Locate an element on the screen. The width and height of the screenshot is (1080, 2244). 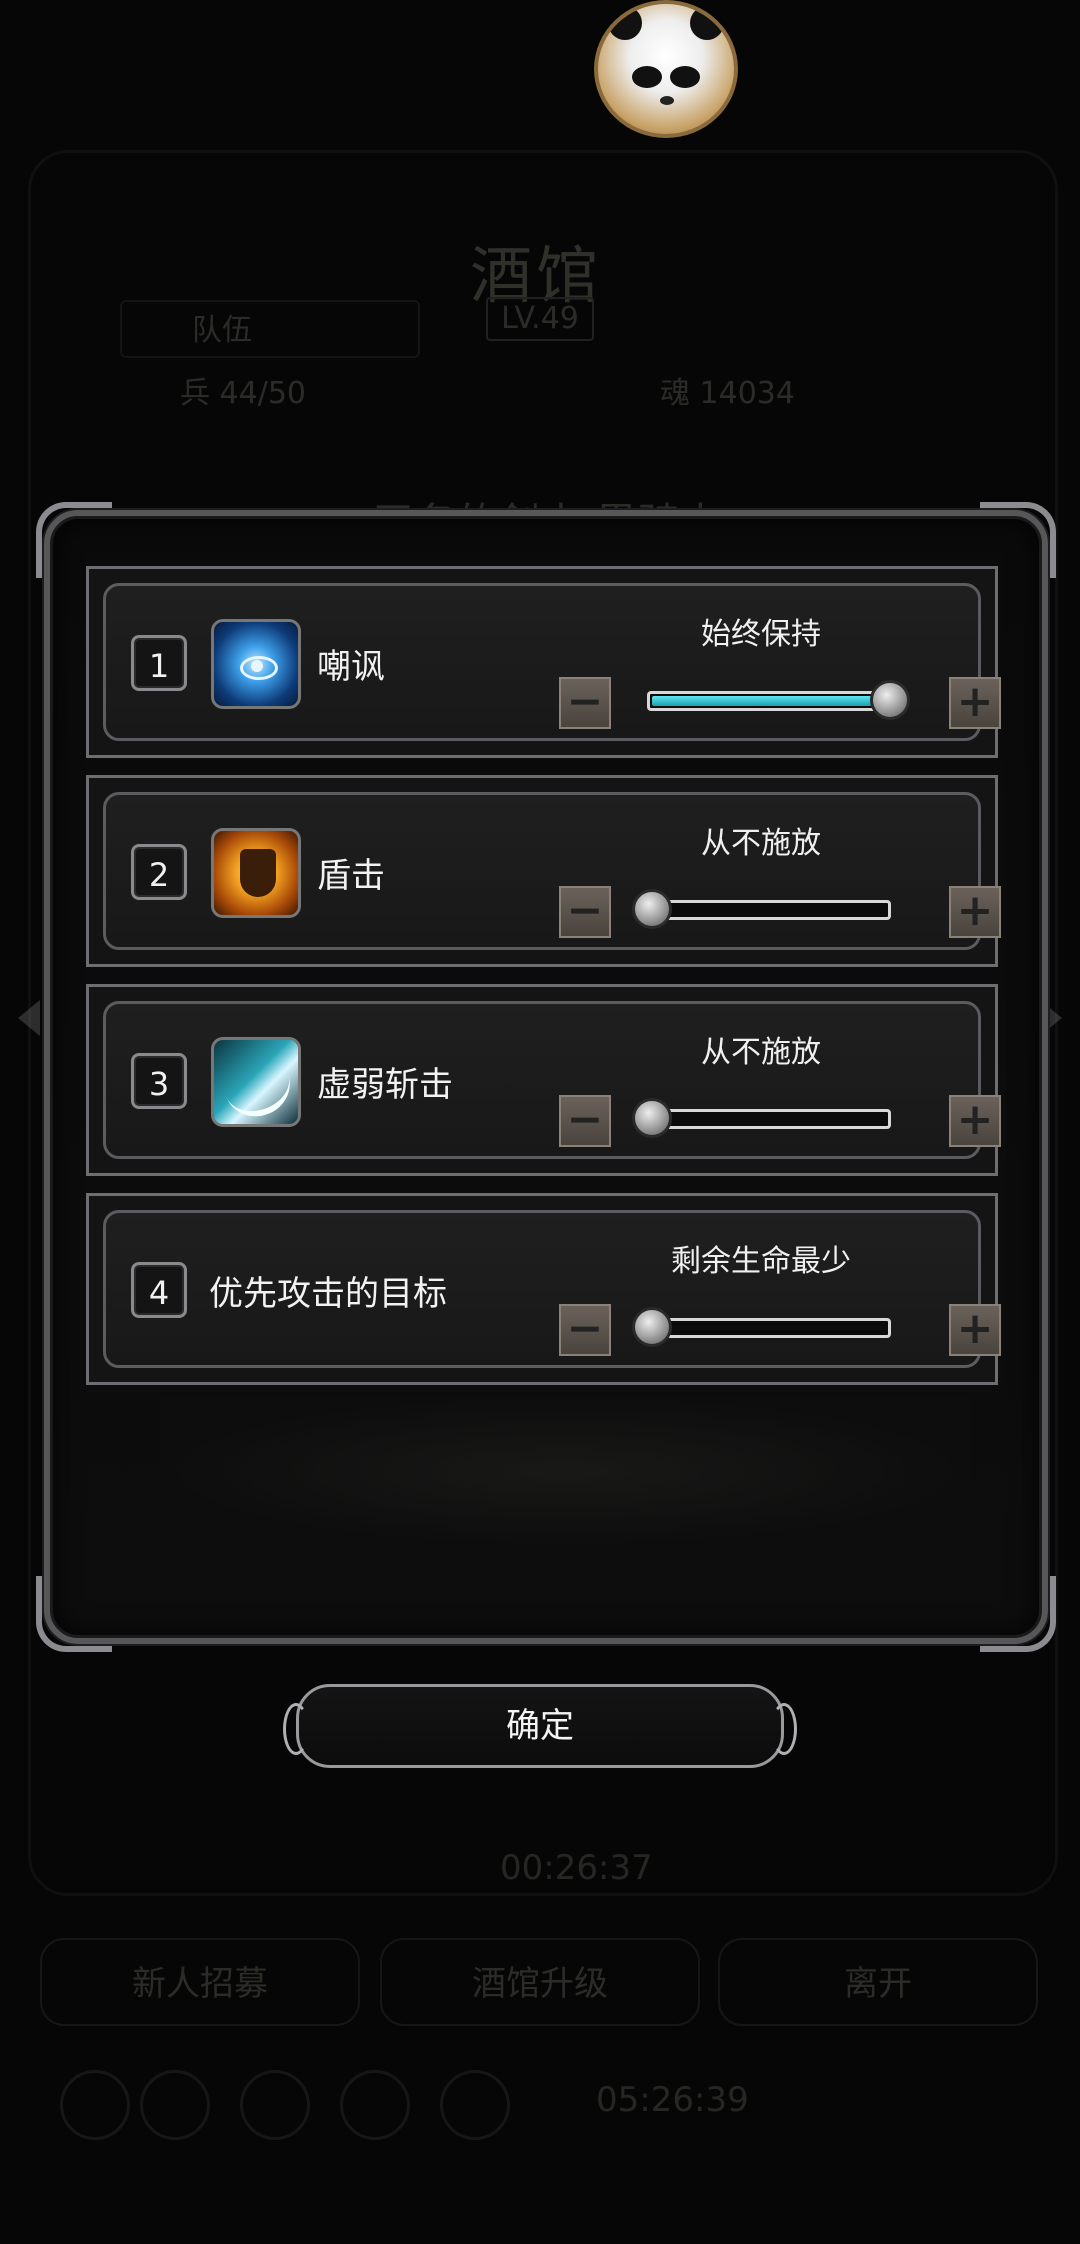
target-priority-slider is located at coordinates (761, 1327).